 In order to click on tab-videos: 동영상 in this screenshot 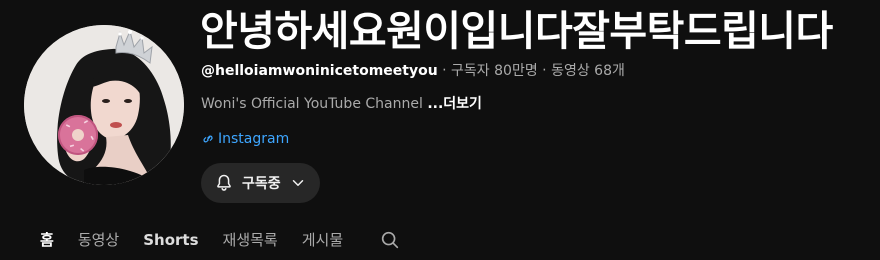, I will do `click(98, 240)`.